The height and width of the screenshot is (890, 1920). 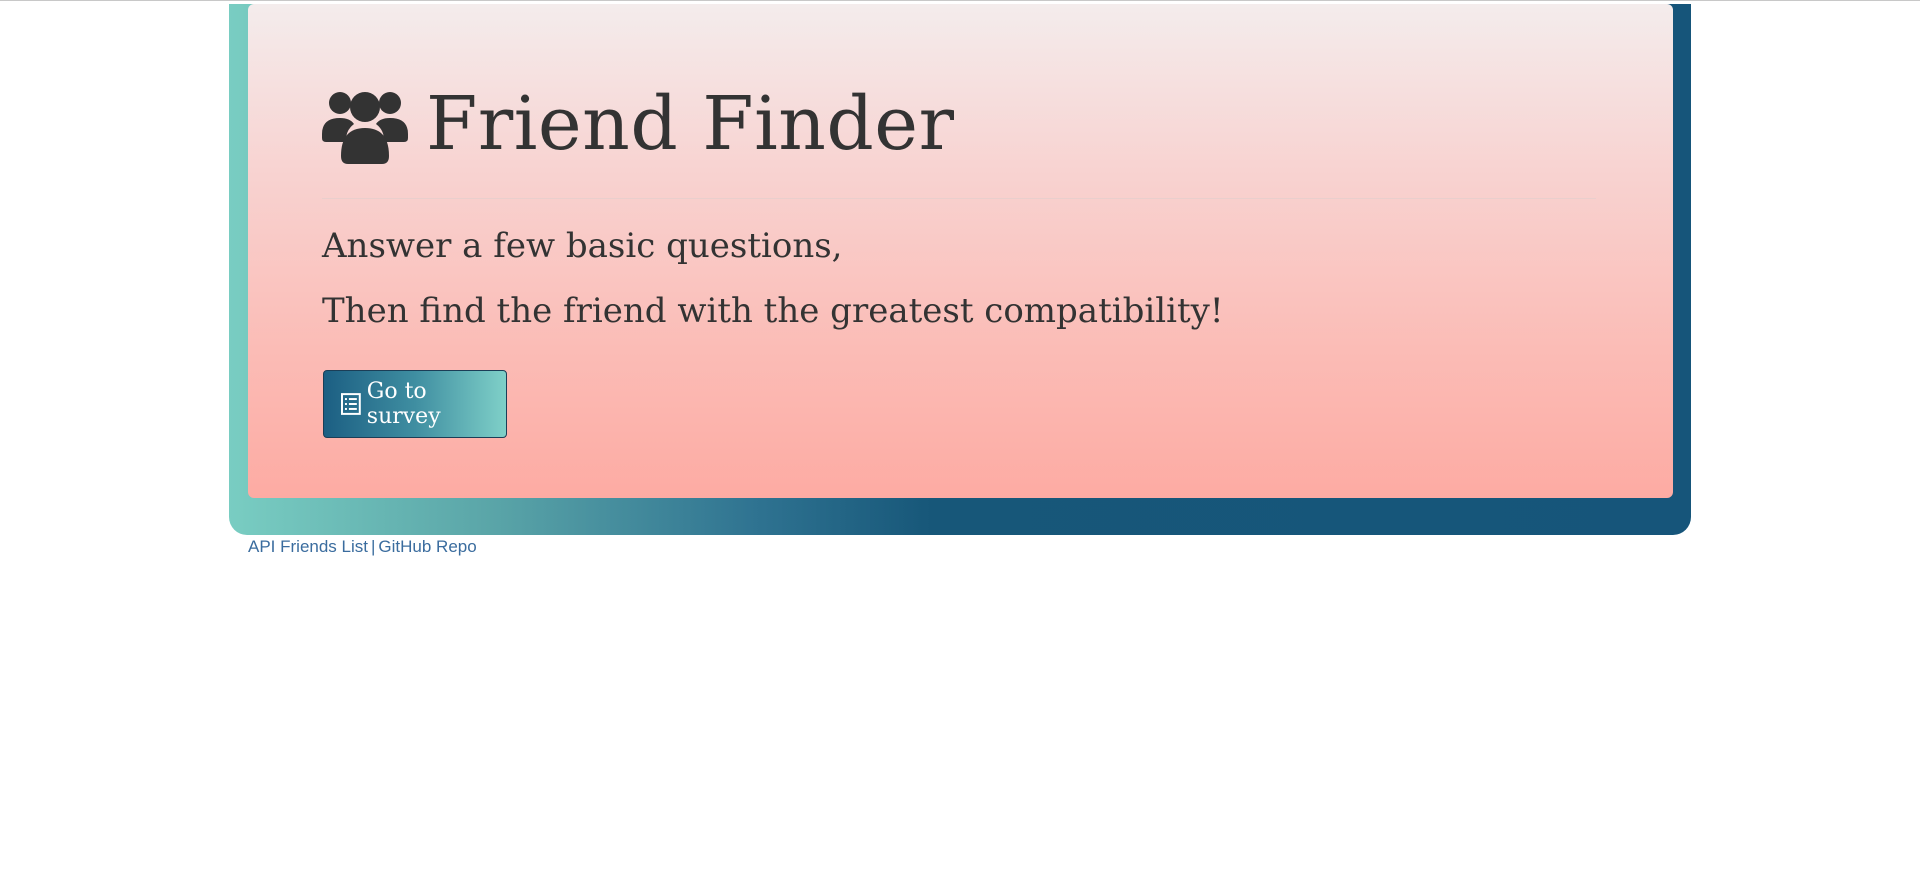 I want to click on intro-line-1: Answer a few basic questions,, so click(x=582, y=246).